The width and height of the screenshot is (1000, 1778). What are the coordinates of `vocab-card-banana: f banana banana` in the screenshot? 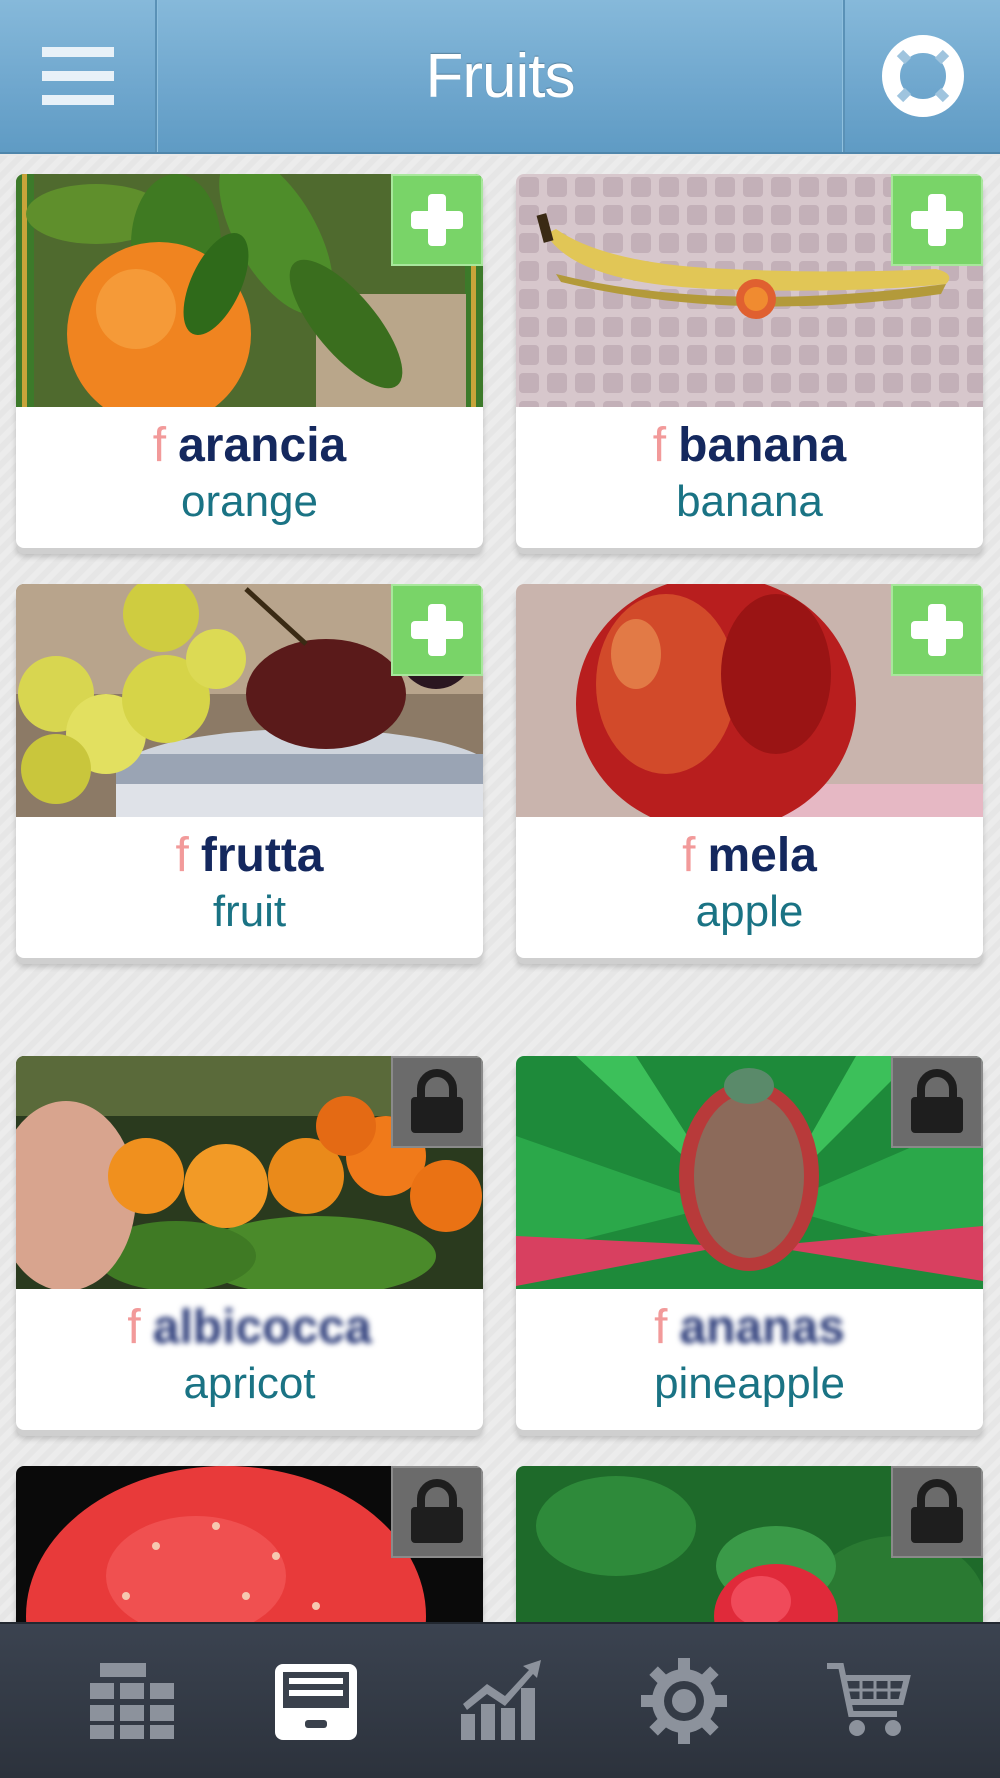 It's located at (749, 361).